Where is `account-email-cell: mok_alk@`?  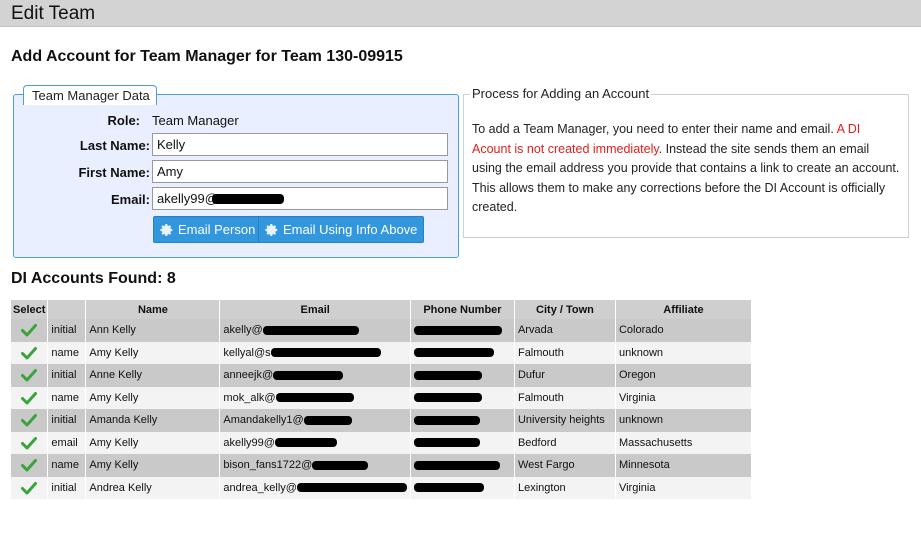
account-email-cell: mok_alk@ is located at coordinates (315, 397).